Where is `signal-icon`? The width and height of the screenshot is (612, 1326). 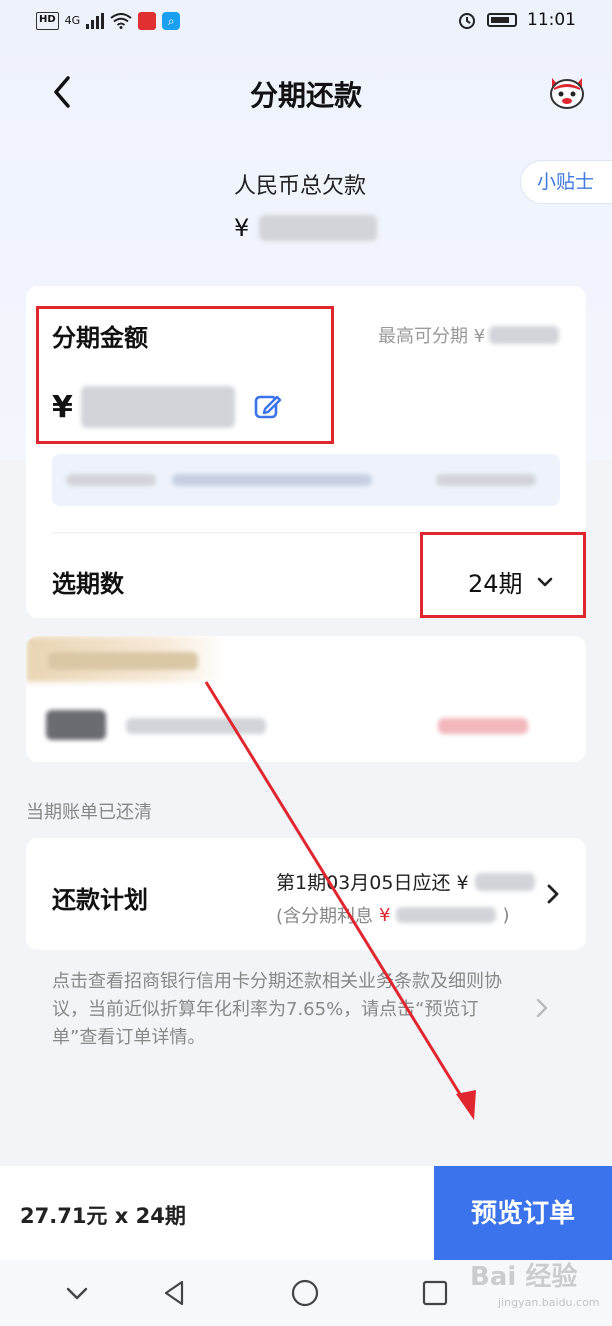 signal-icon is located at coordinates (95, 21).